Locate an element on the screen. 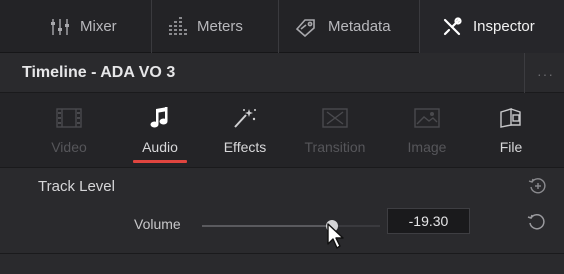 This screenshot has width=564, height=274. meters-button: Meters is located at coordinates (215, 26).